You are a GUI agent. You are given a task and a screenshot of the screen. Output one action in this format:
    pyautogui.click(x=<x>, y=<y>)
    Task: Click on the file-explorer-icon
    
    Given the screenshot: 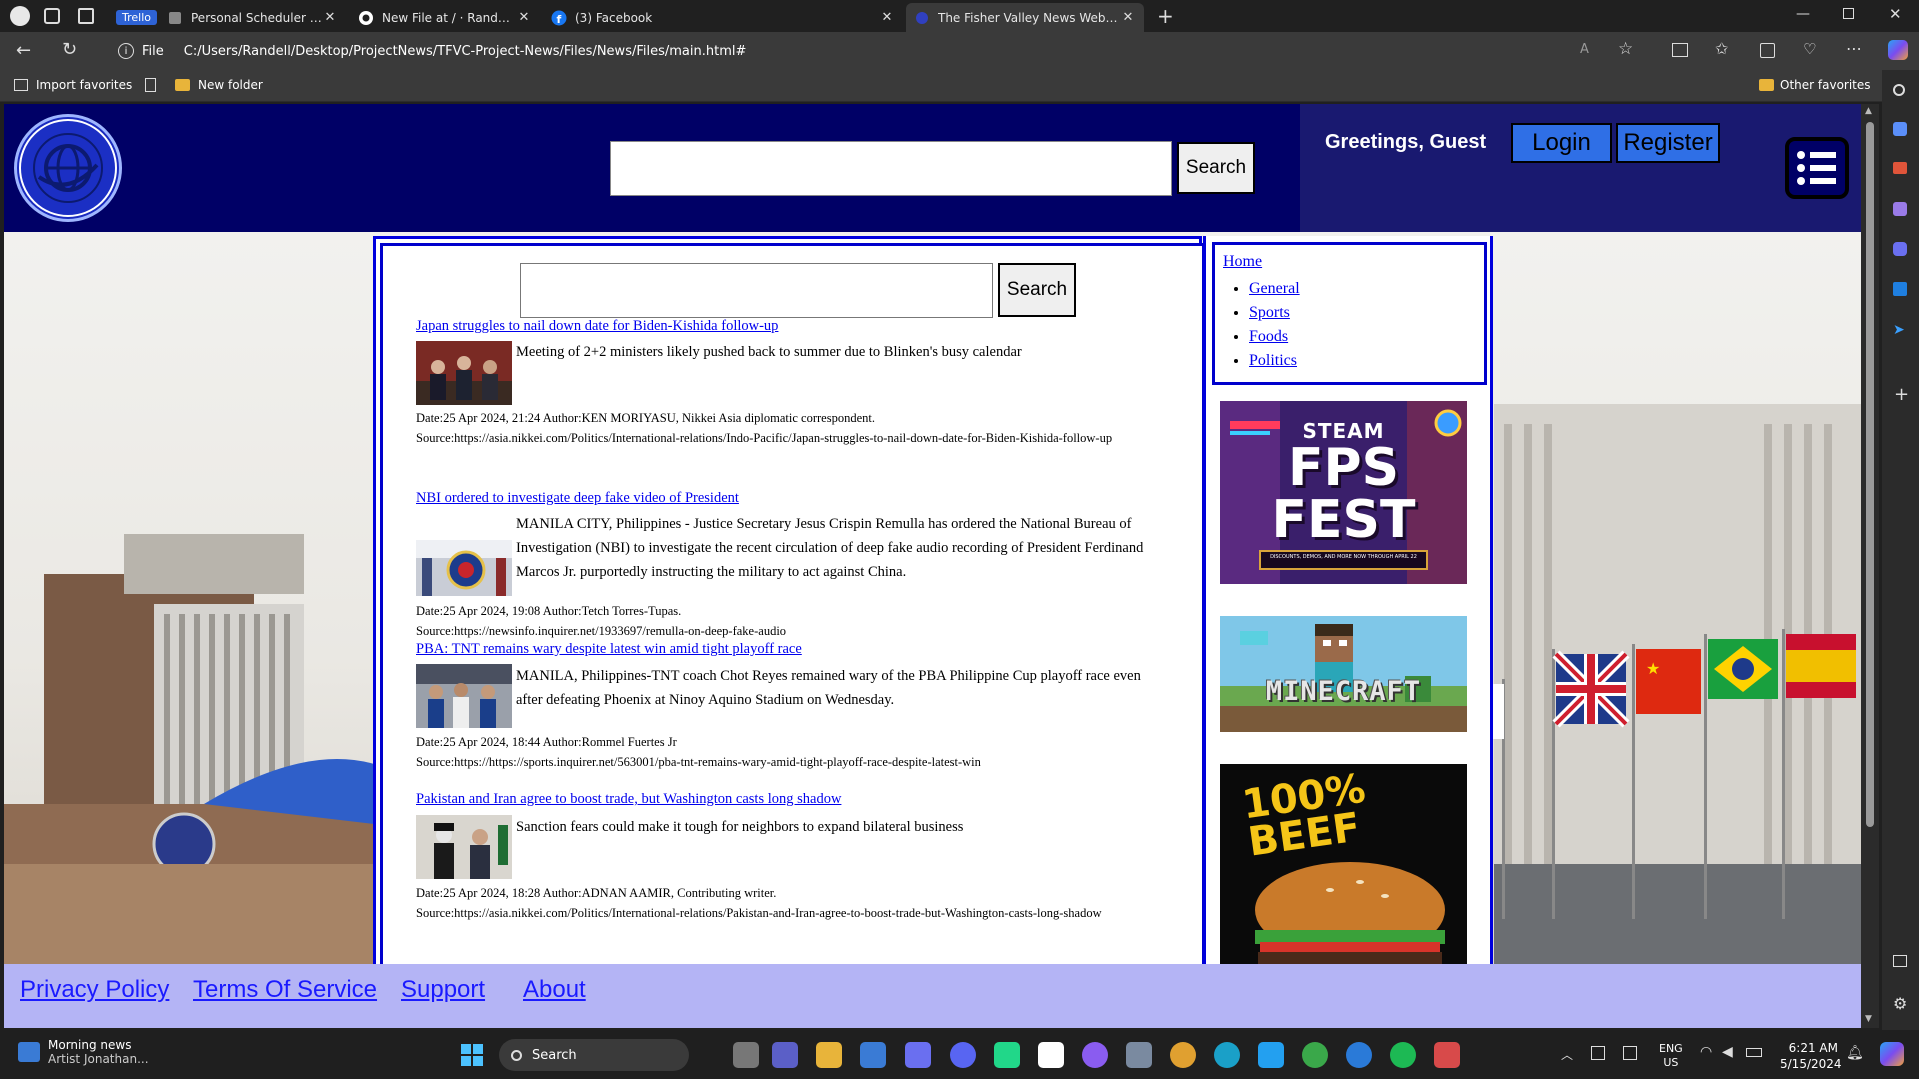 What is the action you would take?
    pyautogui.click(x=829, y=1055)
    